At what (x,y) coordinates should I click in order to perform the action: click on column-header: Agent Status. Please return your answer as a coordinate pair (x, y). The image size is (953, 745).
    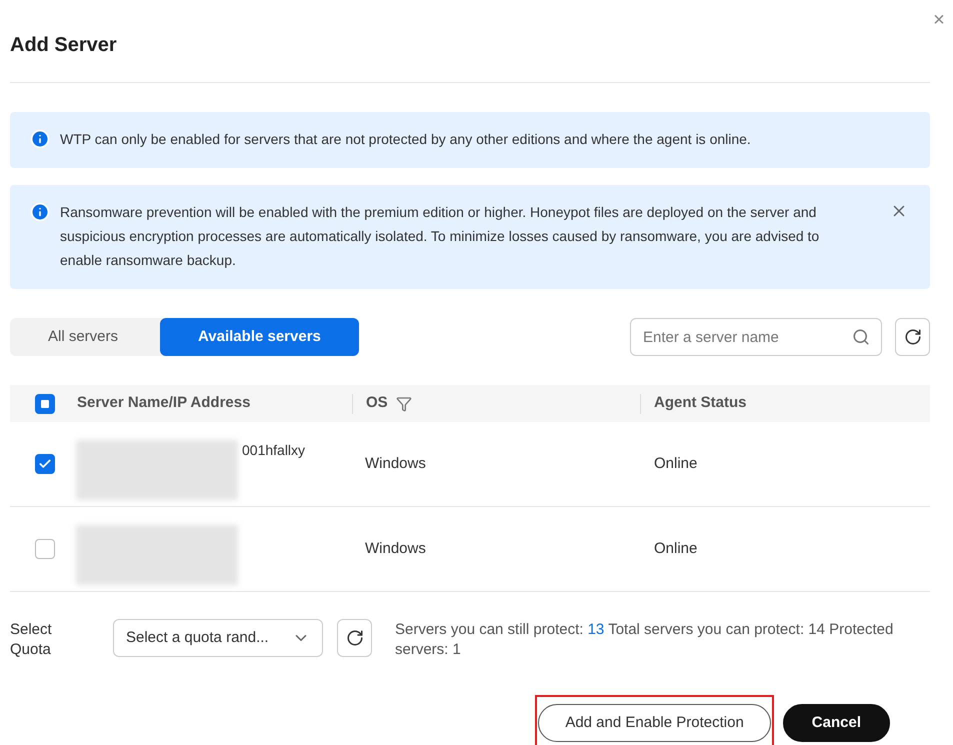
    Looking at the image, I should click on (700, 403).